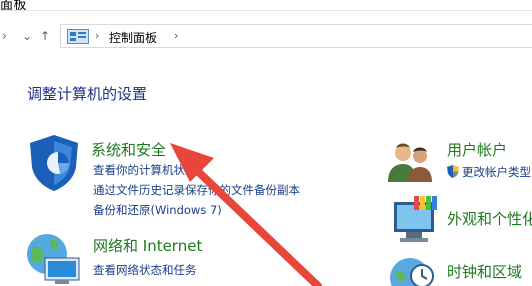 The width and height of the screenshot is (532, 286). Describe the element at coordinates (484, 271) in the screenshot. I see `clock-region-link: 时钟和区域` at that location.